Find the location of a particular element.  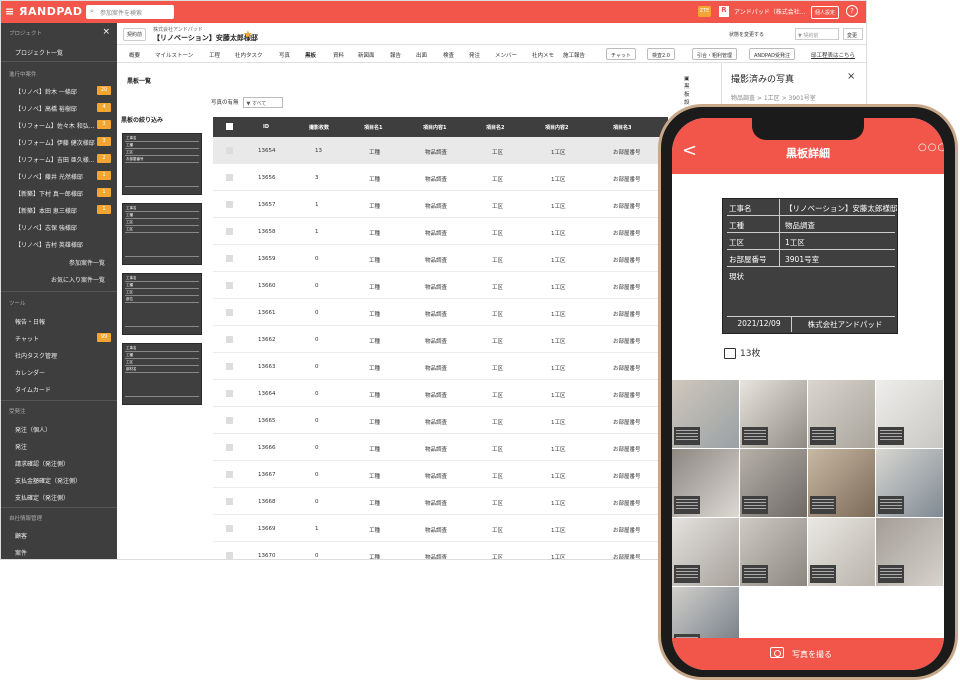

column-header: 項目名2 is located at coordinates (495, 127).